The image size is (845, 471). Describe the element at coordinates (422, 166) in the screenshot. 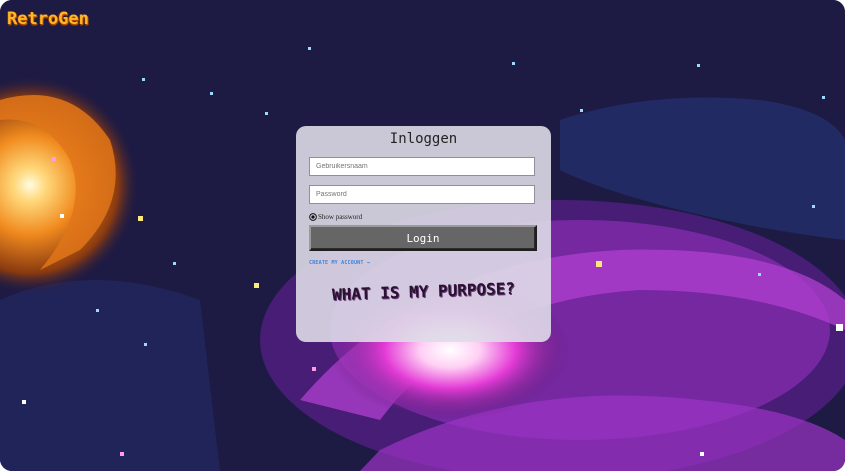

I see `username-input` at that location.